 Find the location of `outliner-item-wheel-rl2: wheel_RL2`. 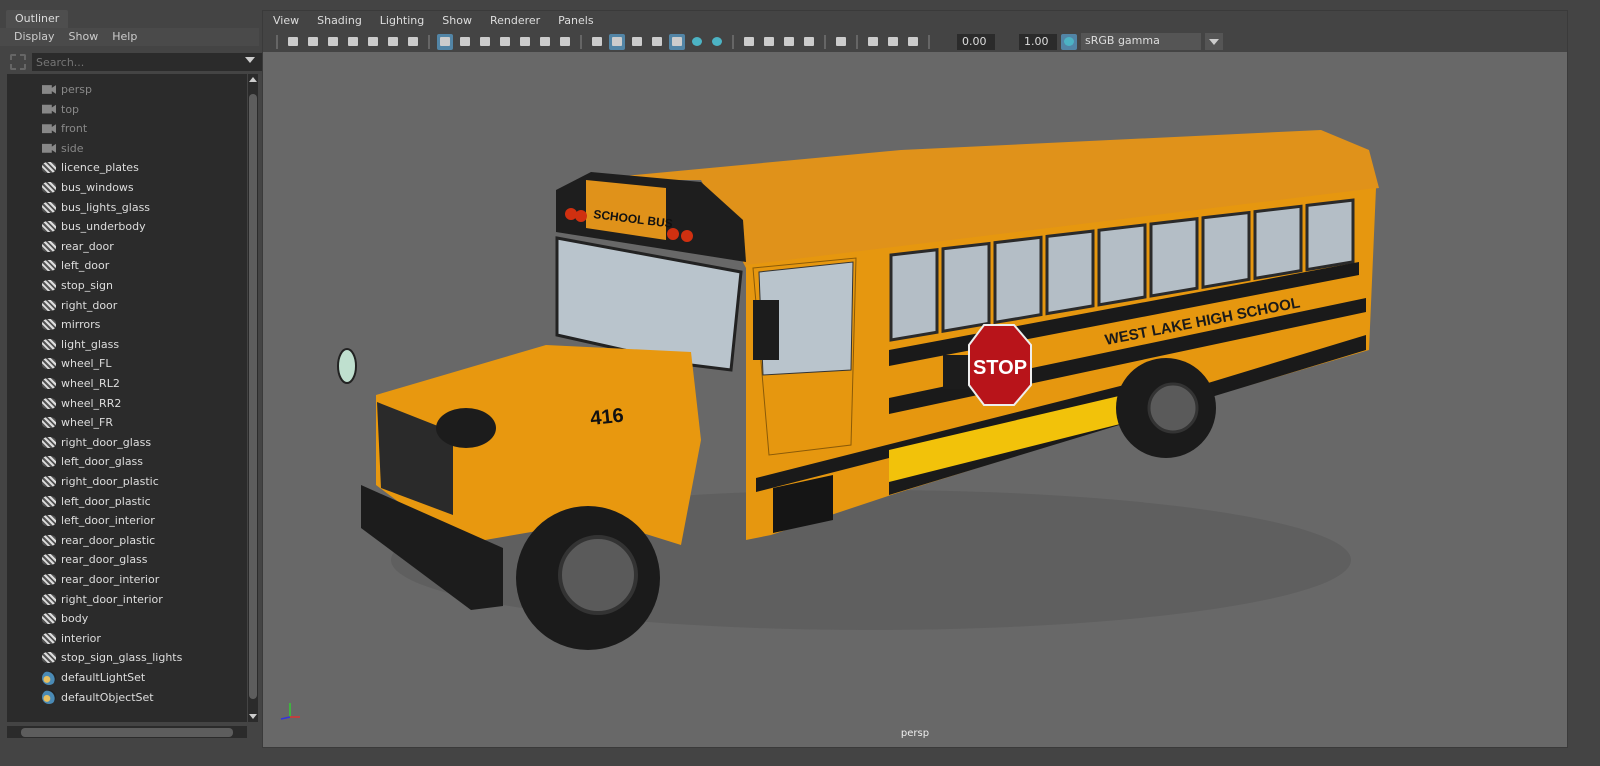

outliner-item-wheel-rl2: wheel_RL2 is located at coordinates (127, 383).